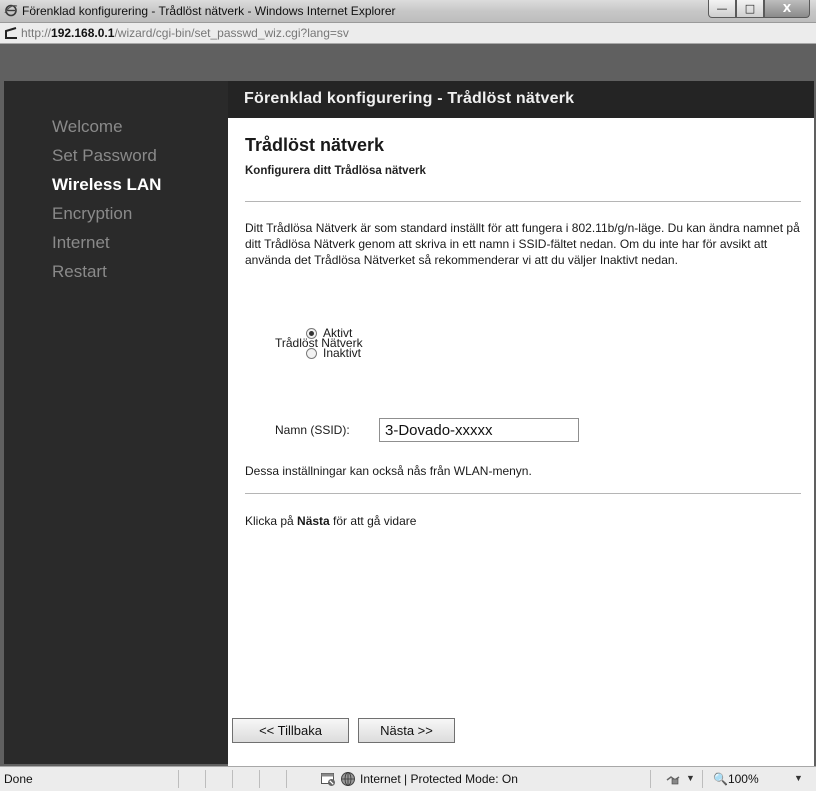 The height and width of the screenshot is (791, 816). I want to click on next-instruction-bold: Nästa, so click(313, 521).